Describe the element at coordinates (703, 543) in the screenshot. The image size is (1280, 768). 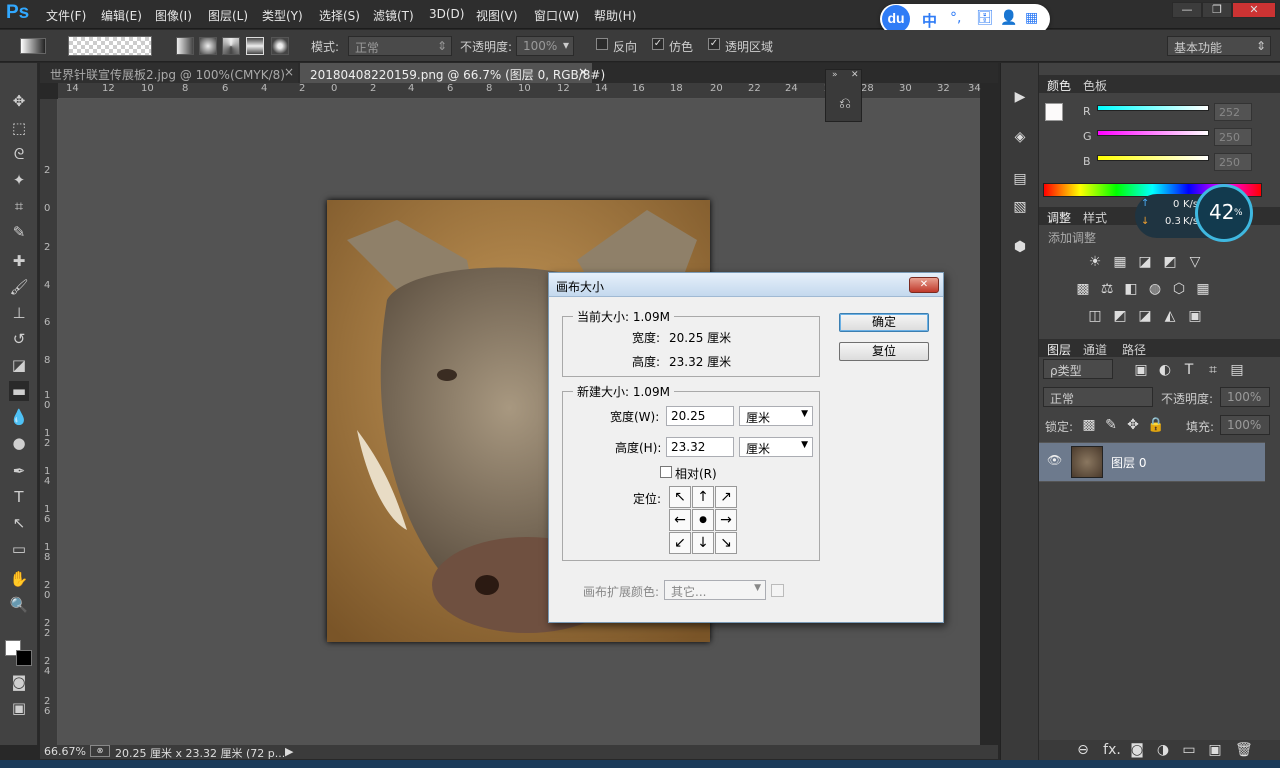
I see `anchor-s: ↓` at that location.